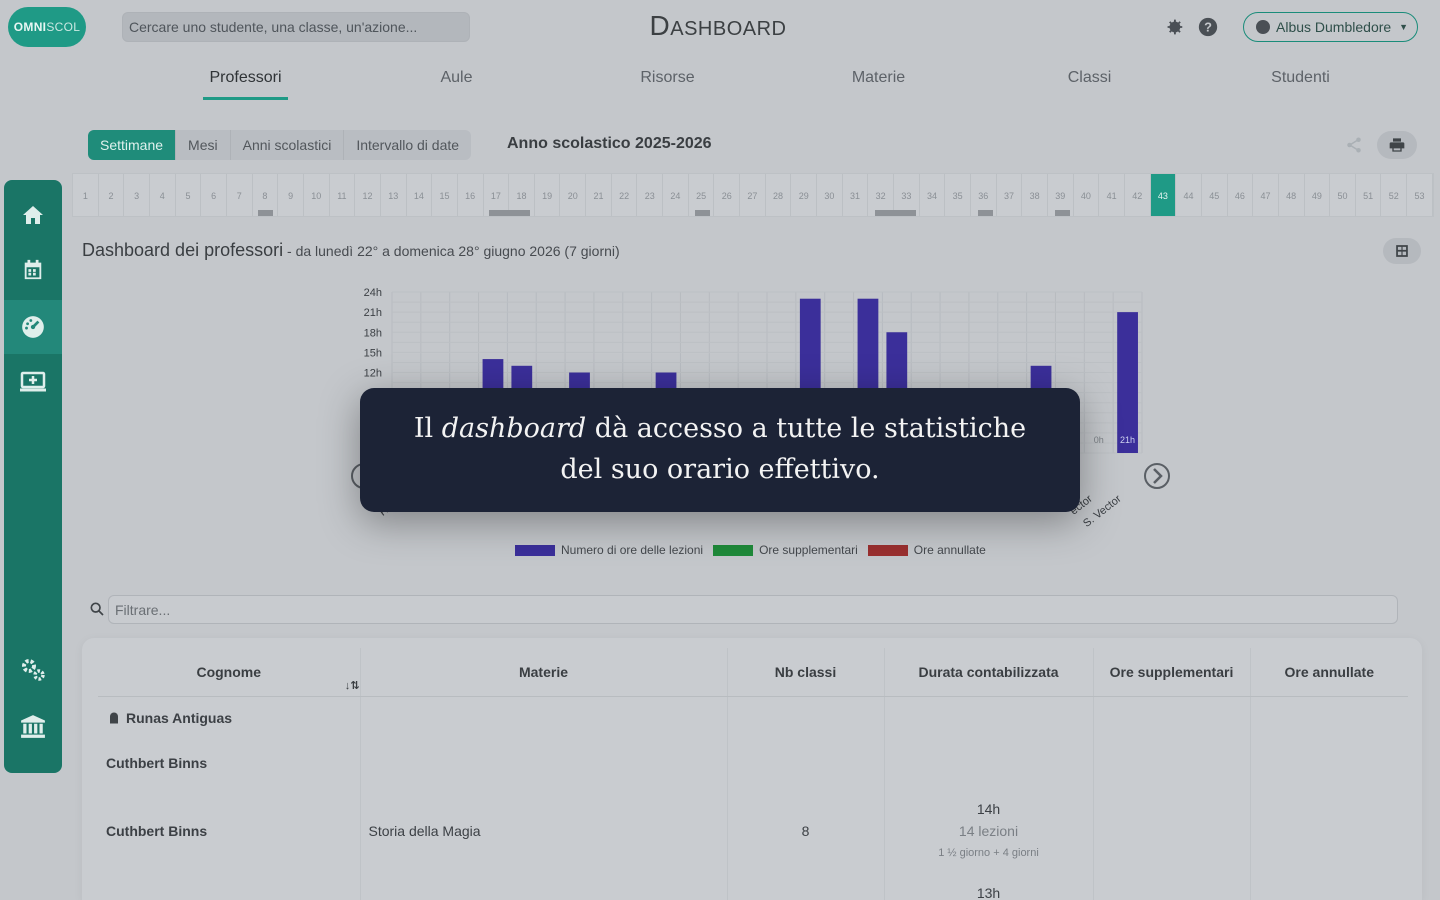  I want to click on column-header-surname: Cognome ↓⇅, so click(229, 672).